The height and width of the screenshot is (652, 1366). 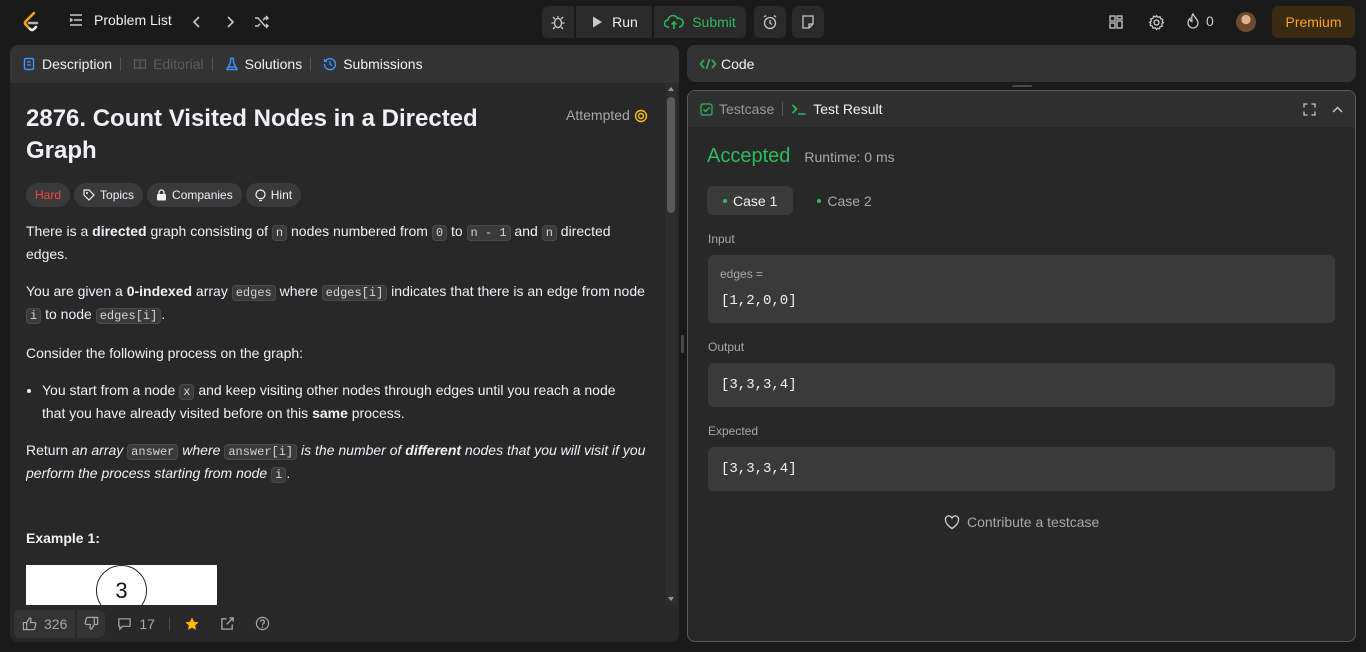 I want to click on layout-grid-icon, so click(x=1116, y=22).